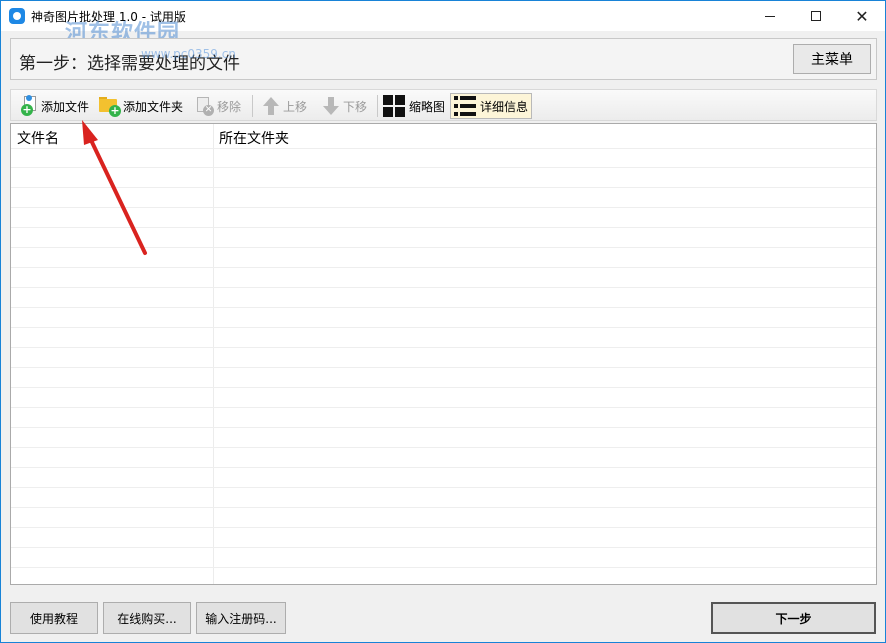 The width and height of the screenshot is (886, 643). What do you see at coordinates (110, 106) in the screenshot?
I see `add-folder-icon: +` at bounding box center [110, 106].